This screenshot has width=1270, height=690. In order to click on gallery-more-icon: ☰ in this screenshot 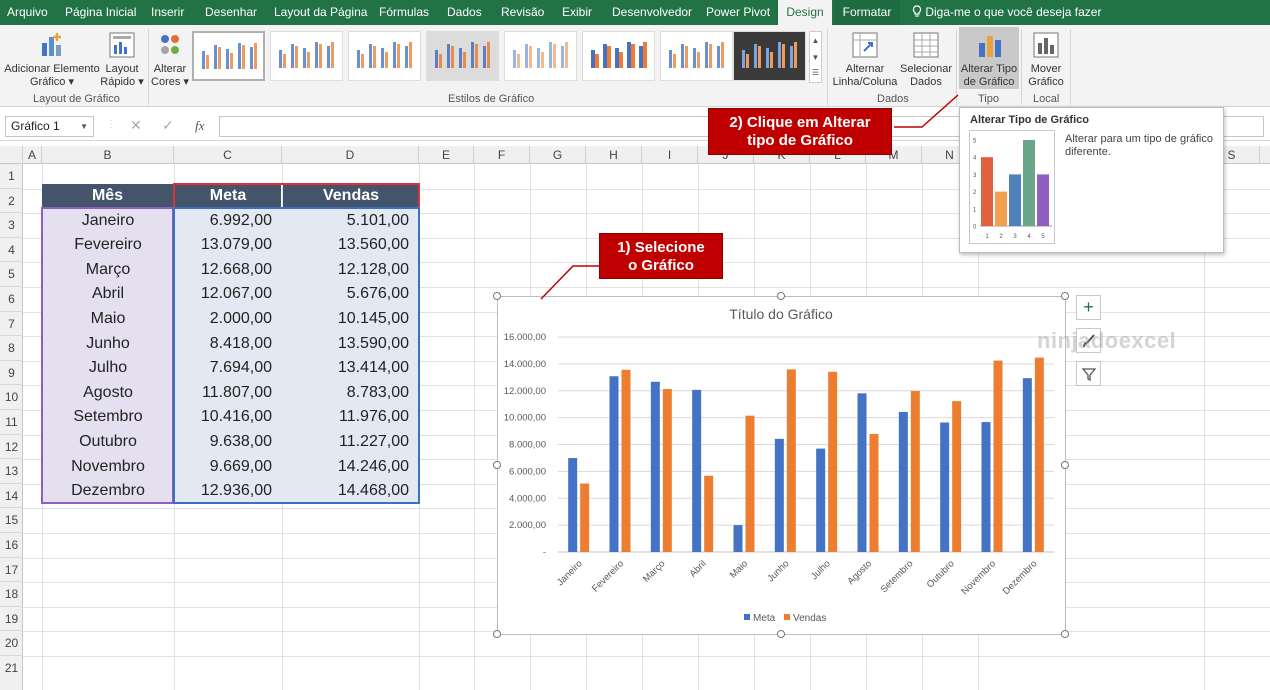, I will do `click(815, 73)`.